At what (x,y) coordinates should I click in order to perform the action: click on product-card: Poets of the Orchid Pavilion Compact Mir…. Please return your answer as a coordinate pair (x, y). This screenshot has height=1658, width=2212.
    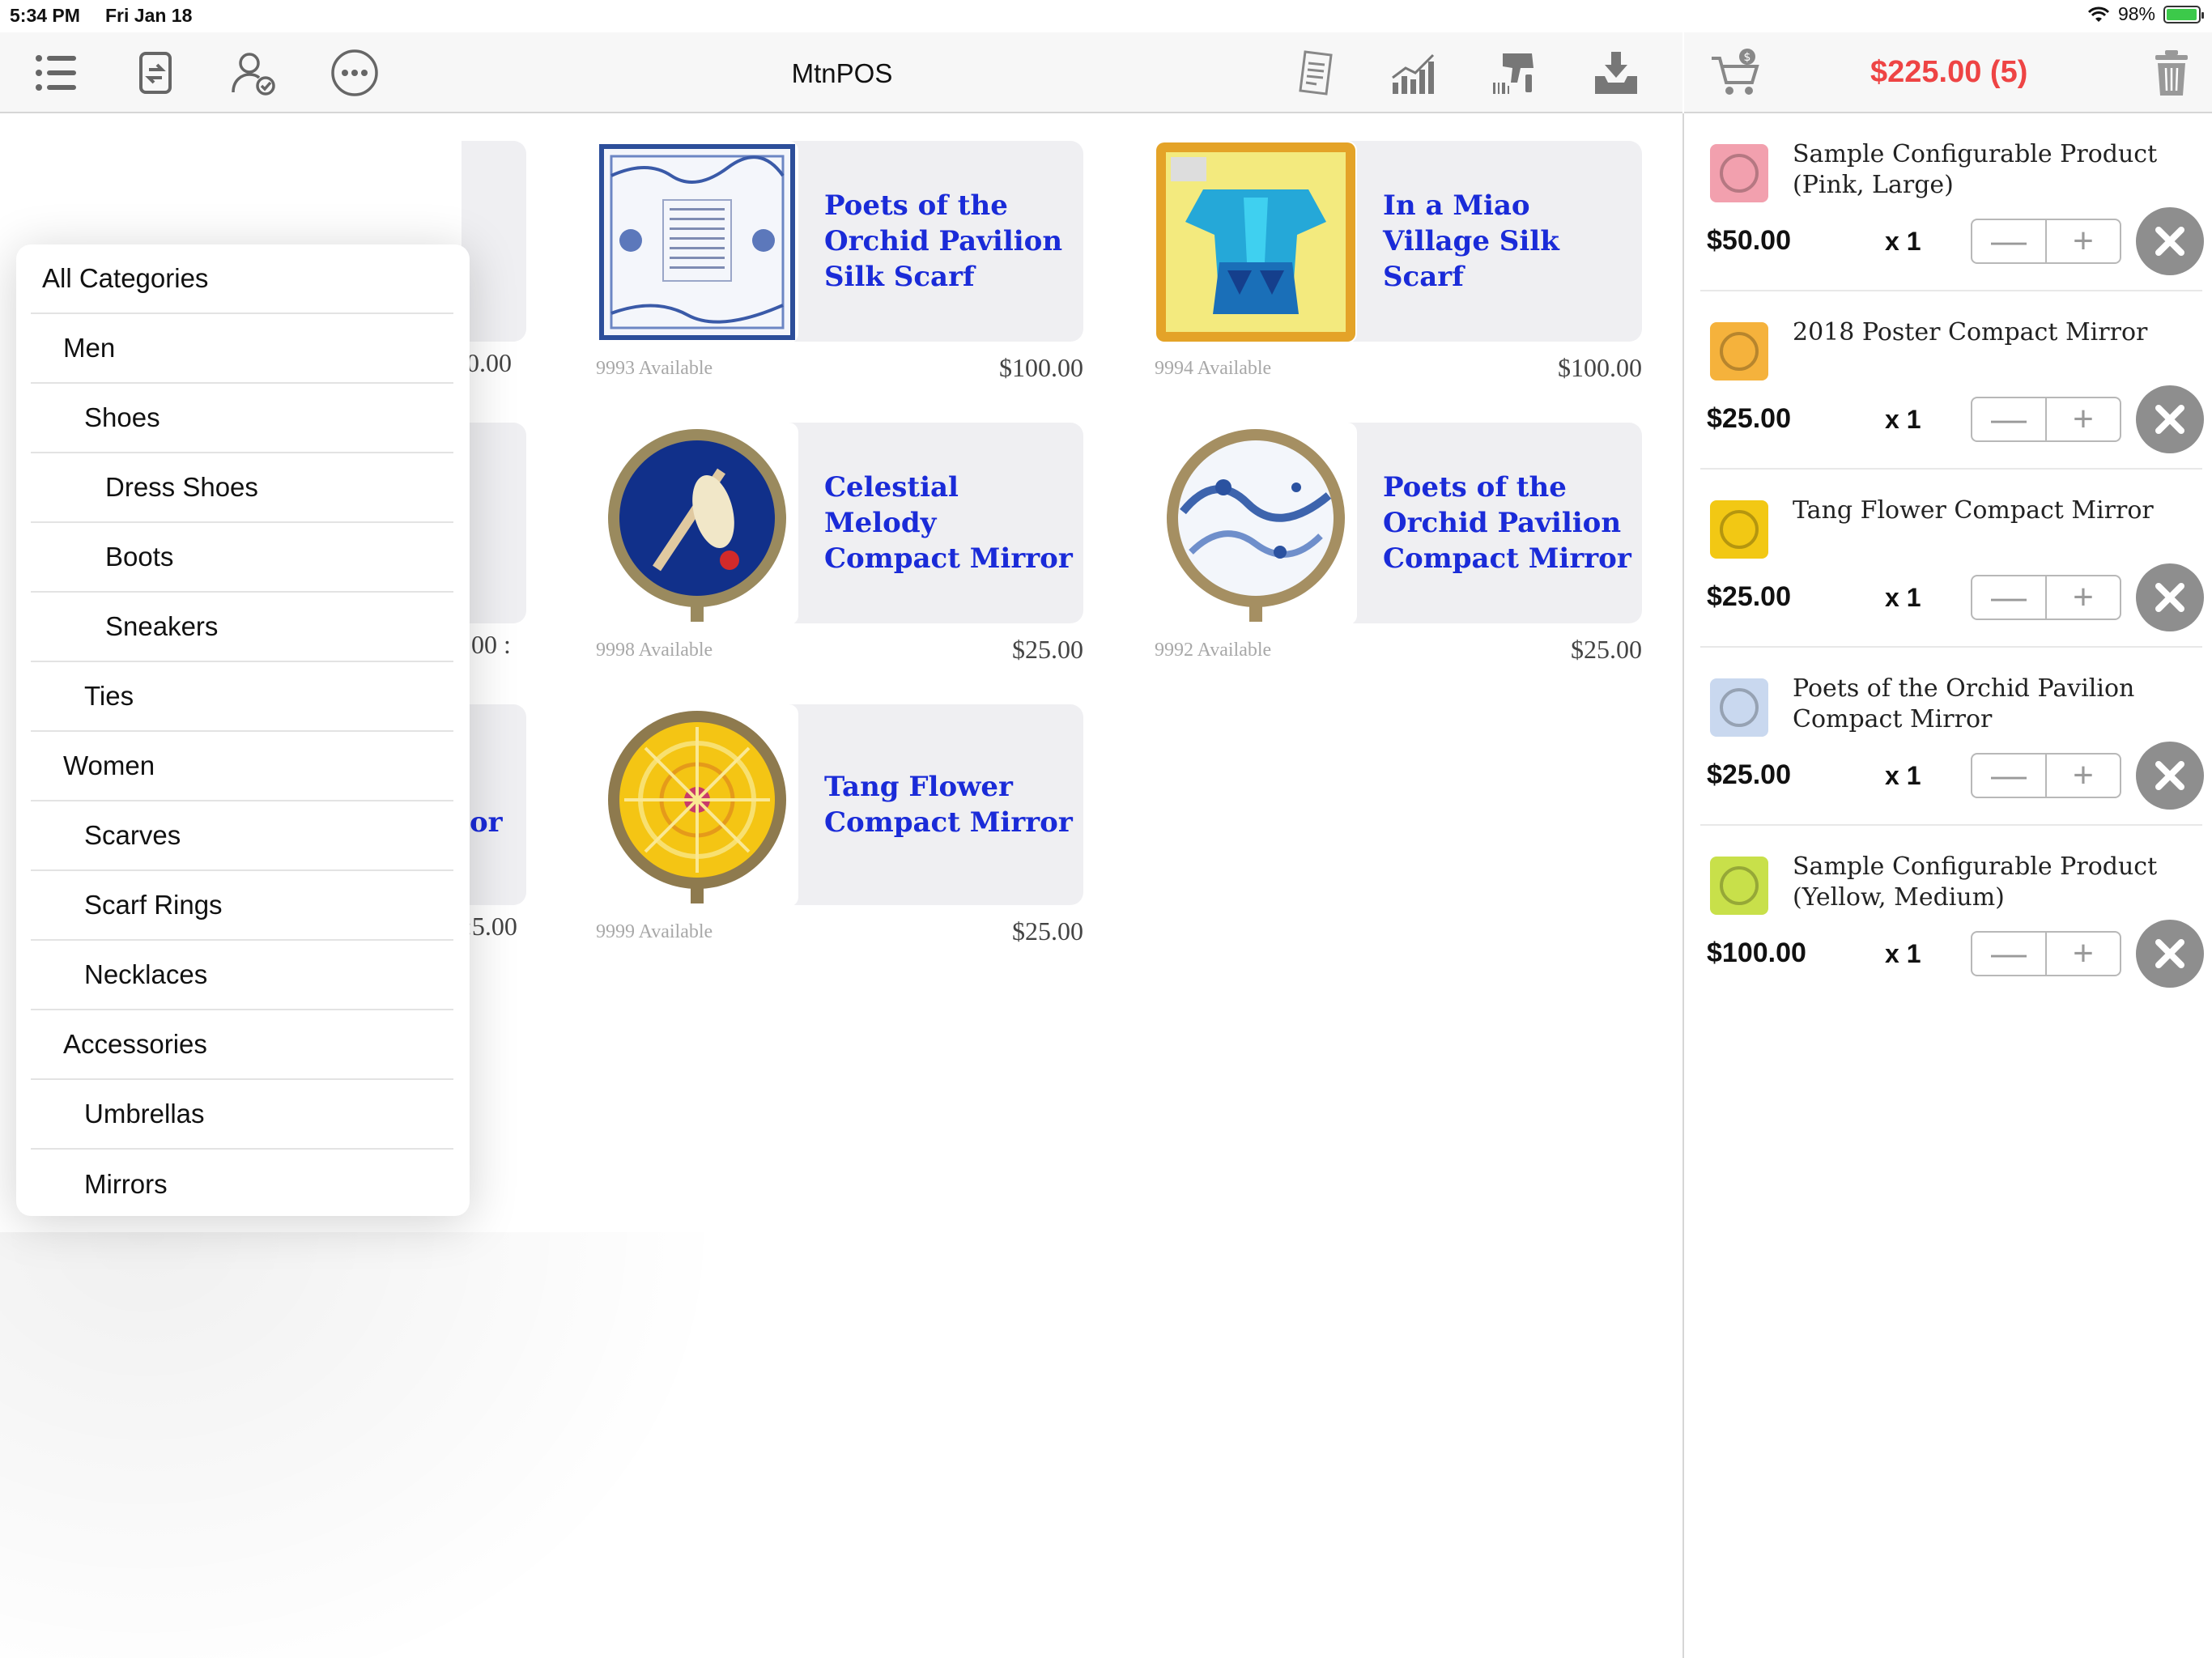
    Looking at the image, I should click on (1398, 543).